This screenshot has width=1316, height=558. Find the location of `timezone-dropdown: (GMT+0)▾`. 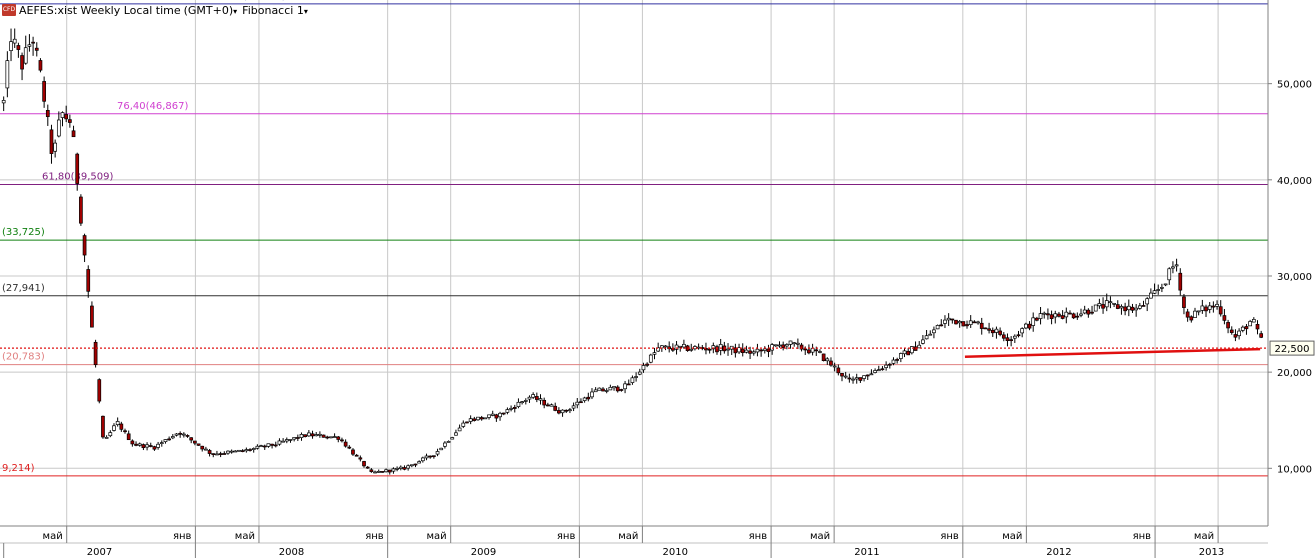

timezone-dropdown: (GMT+0)▾ is located at coordinates (211, 10).